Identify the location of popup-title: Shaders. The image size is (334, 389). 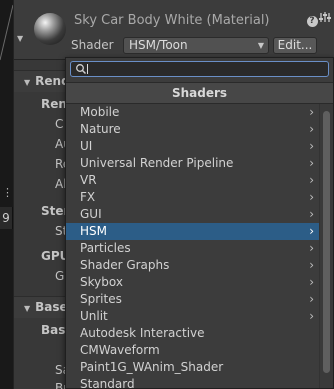
(199, 93).